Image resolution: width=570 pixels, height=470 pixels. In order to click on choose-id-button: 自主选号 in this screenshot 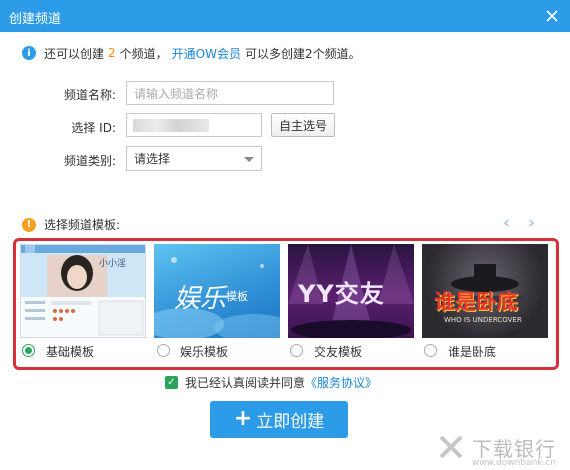, I will do `click(303, 125)`.